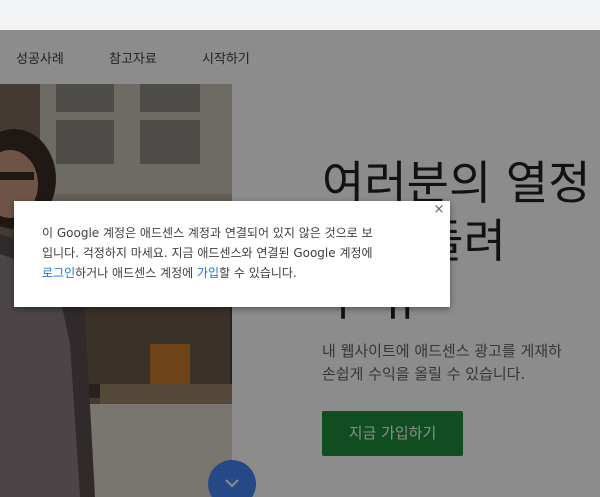  I want to click on login-link: 로그인, so click(58, 273).